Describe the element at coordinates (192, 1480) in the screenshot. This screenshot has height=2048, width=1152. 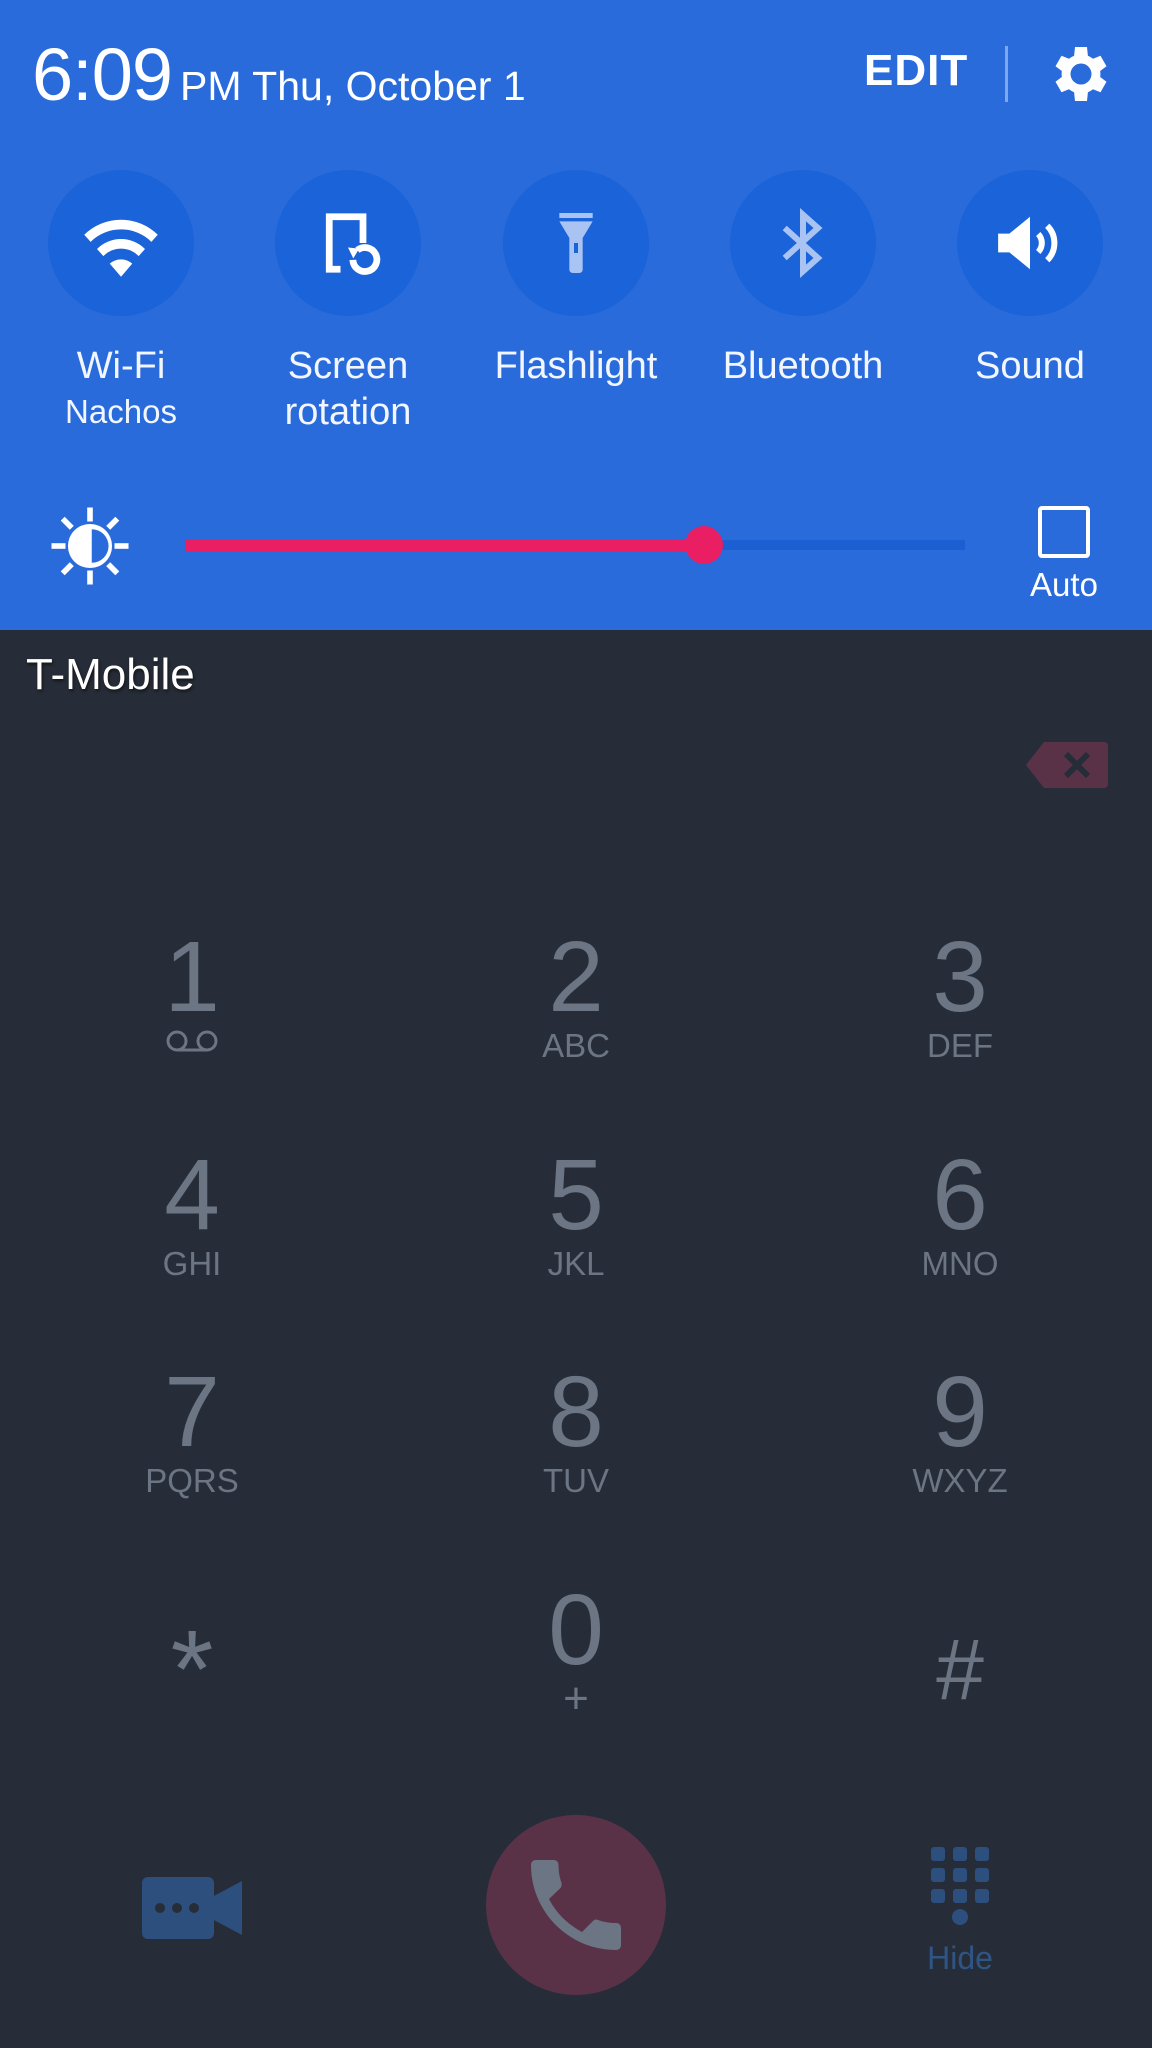
I see `key-letters: PQRS` at that location.